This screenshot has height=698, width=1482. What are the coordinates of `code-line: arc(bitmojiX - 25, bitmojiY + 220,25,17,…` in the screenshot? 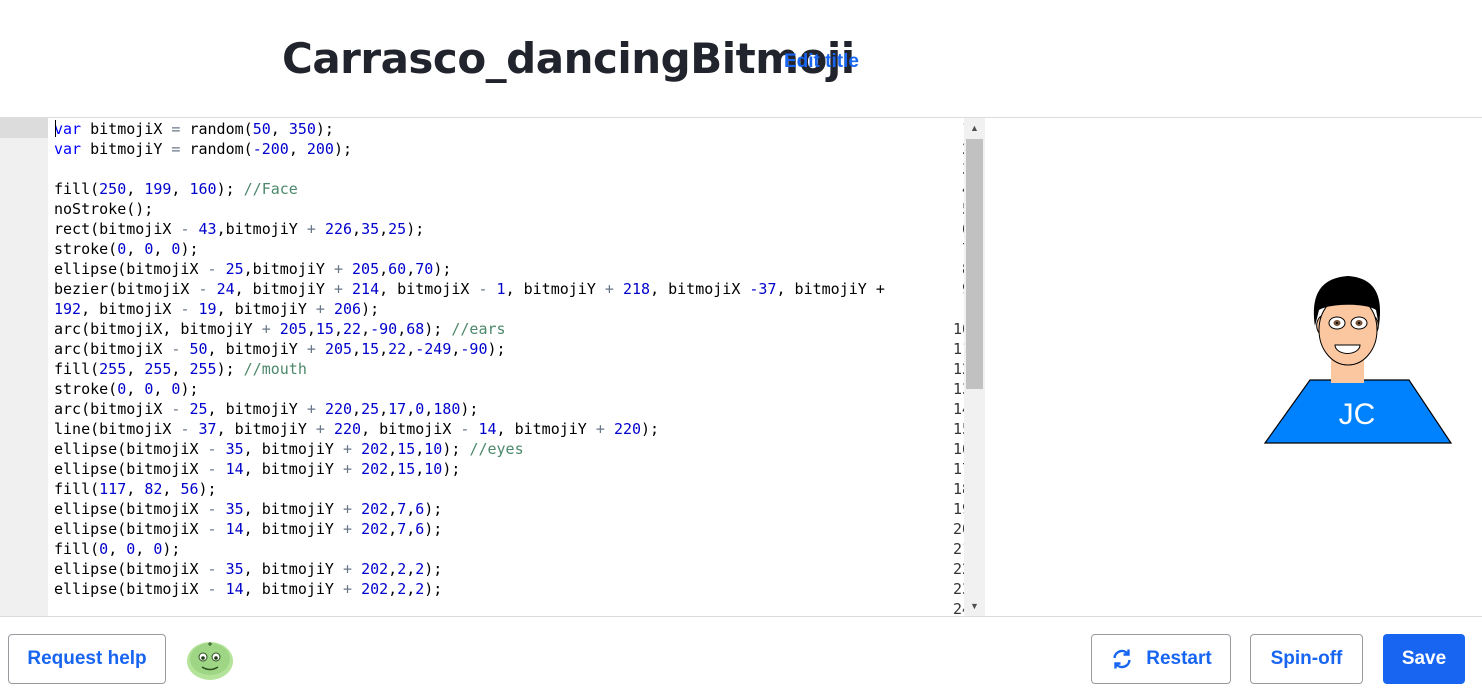 It's located at (266, 409).